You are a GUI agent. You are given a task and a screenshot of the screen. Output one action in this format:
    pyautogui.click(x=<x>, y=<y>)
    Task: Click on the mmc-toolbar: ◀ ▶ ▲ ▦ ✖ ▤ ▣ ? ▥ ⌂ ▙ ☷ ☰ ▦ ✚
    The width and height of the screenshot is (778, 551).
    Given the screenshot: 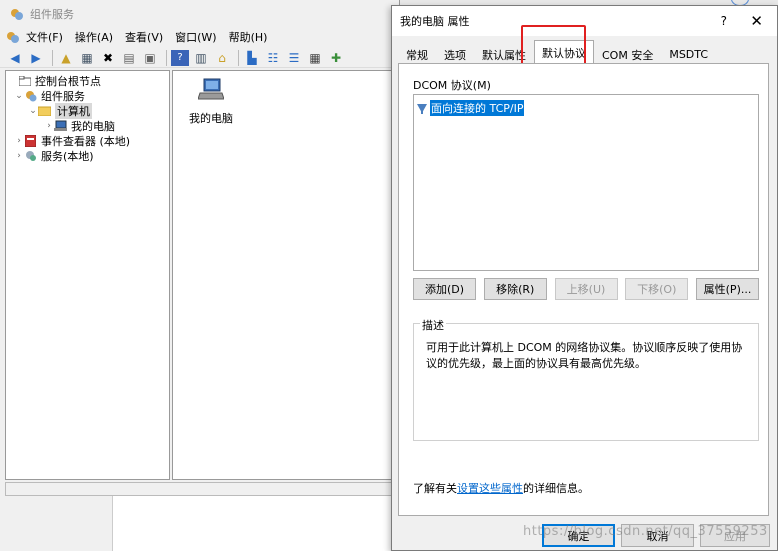 What is the action you would take?
    pyautogui.click(x=200, y=58)
    